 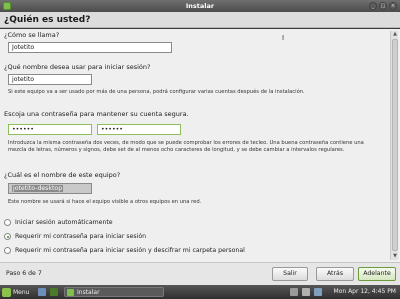 What do you see at coordinates (50, 79) in the screenshot?
I see `login-field: jotetito` at bounding box center [50, 79].